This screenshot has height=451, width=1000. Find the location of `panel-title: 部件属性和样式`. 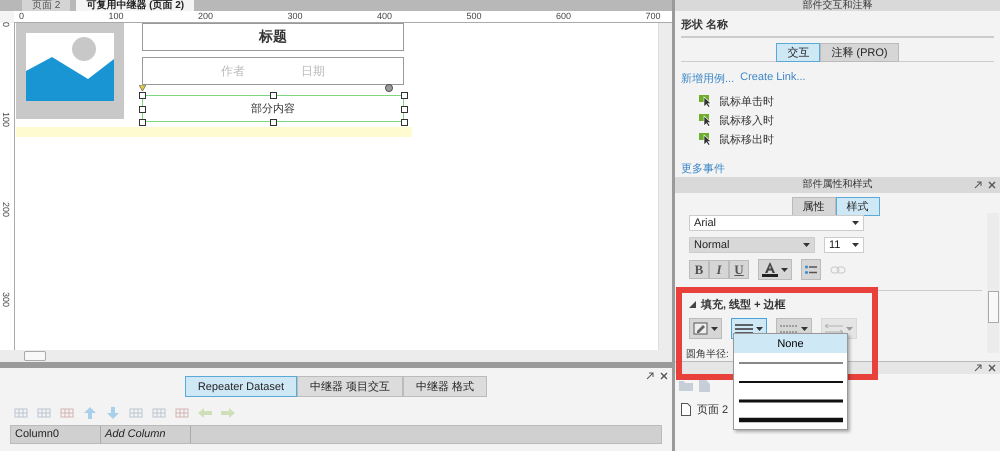

panel-title: 部件属性和样式 is located at coordinates (837, 184).